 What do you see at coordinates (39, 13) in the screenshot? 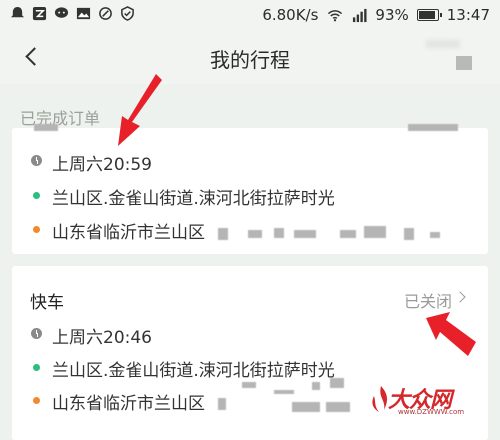
I see `qzone-icon` at bounding box center [39, 13].